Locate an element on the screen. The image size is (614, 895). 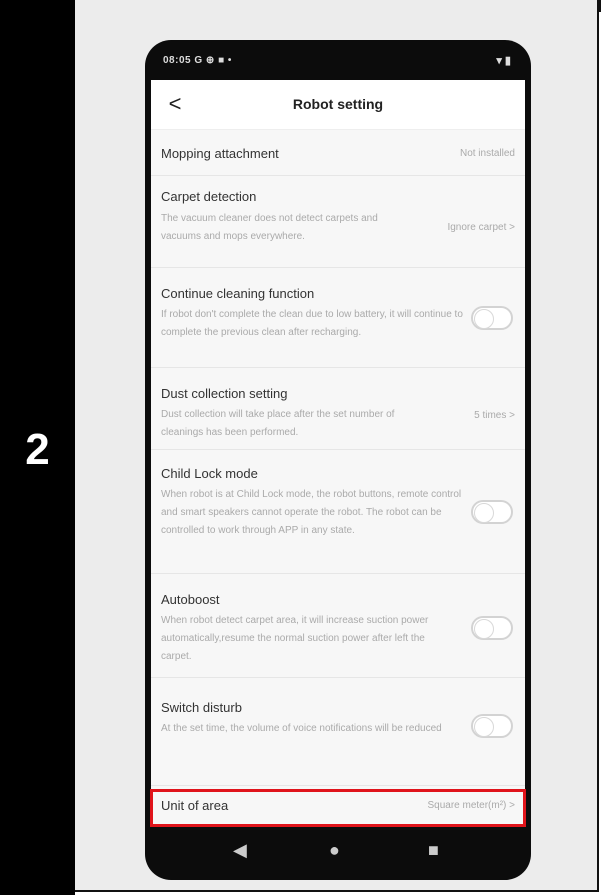
status-time: 08:05 G ⊕ ■ • is located at coordinates (197, 60).